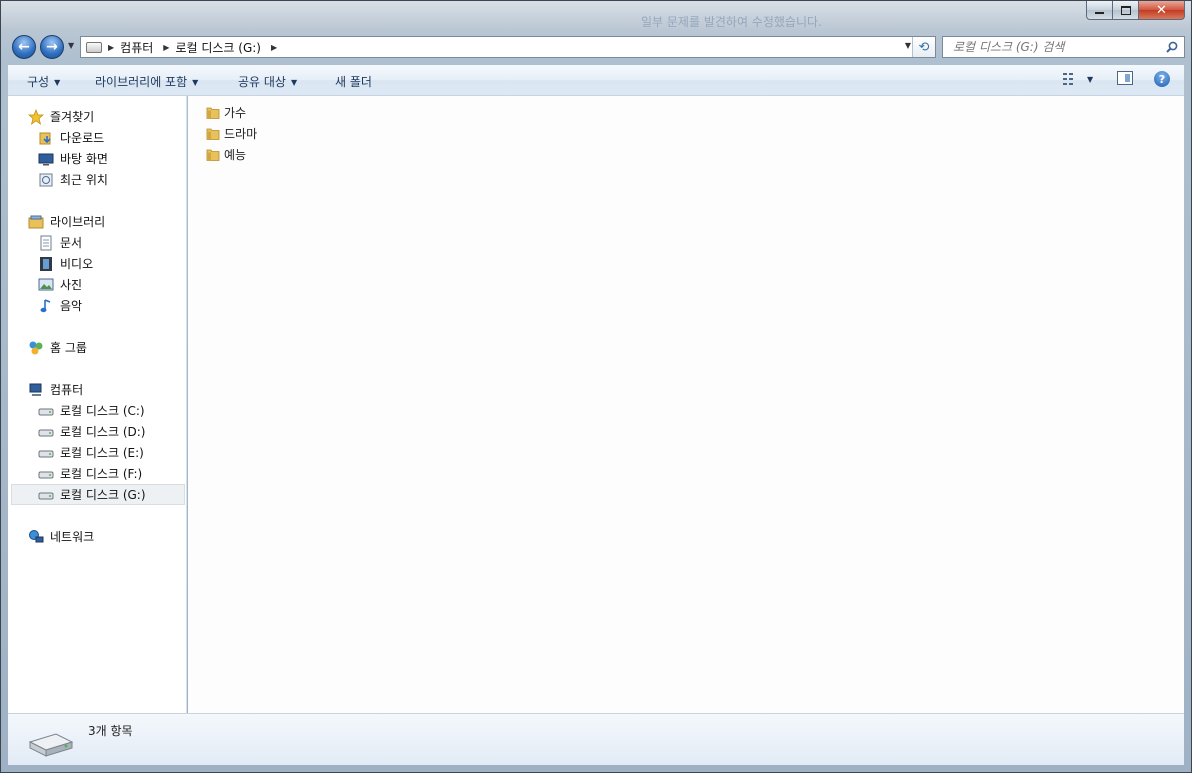  I want to click on back-button: ←, so click(24, 47).